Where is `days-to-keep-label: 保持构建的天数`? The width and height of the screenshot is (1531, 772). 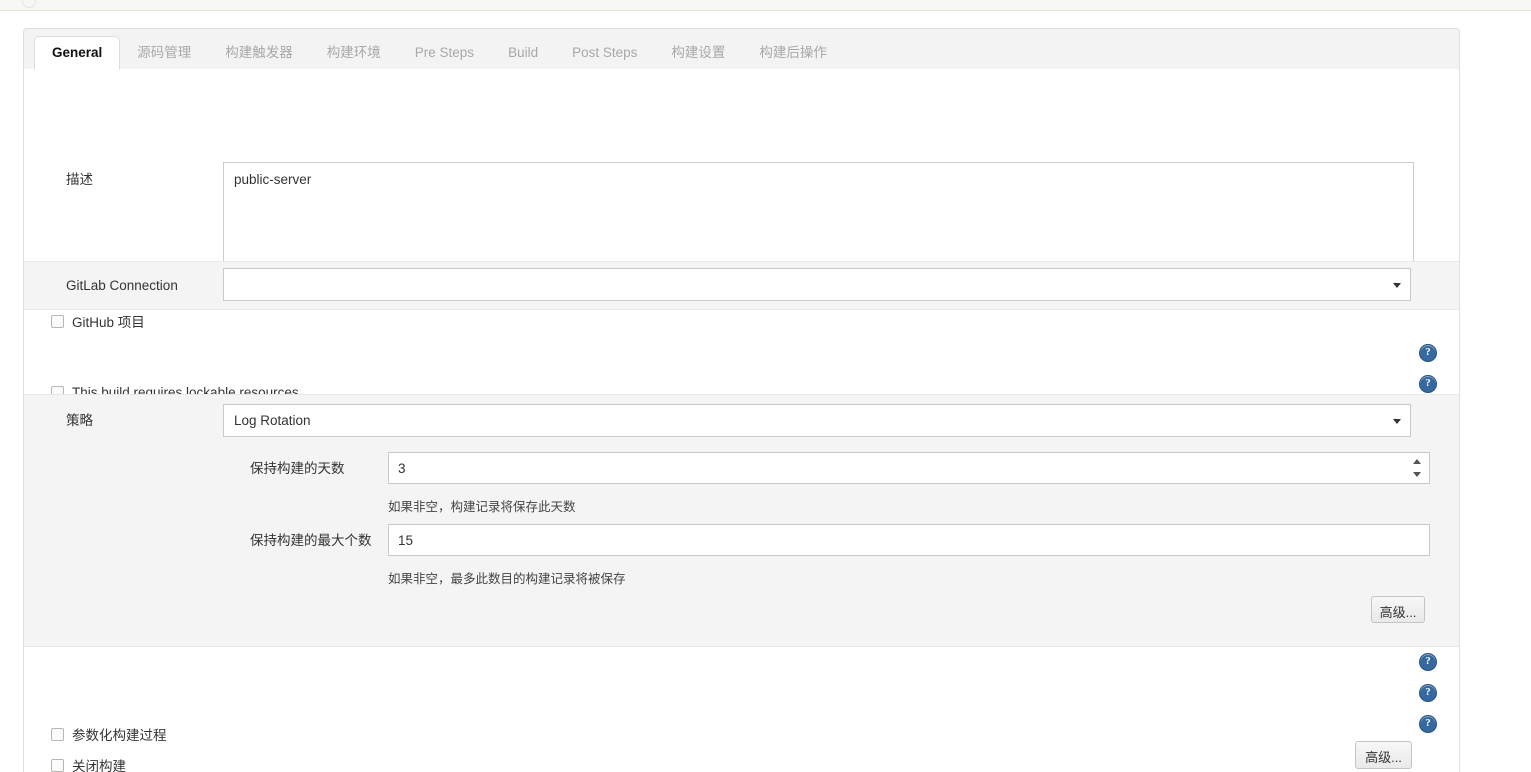
days-to-keep-label: 保持构建的天数 is located at coordinates (297, 468).